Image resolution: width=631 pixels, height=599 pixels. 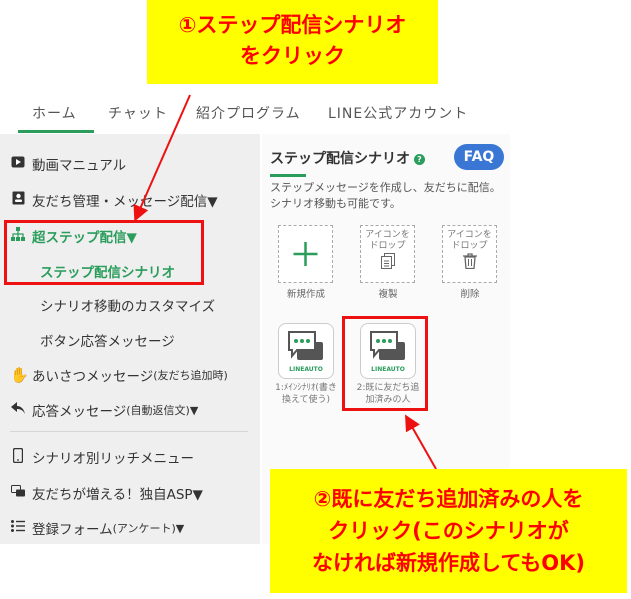 I want to click on callout-line: なければ新規作成してもOK), so click(x=448, y=563).